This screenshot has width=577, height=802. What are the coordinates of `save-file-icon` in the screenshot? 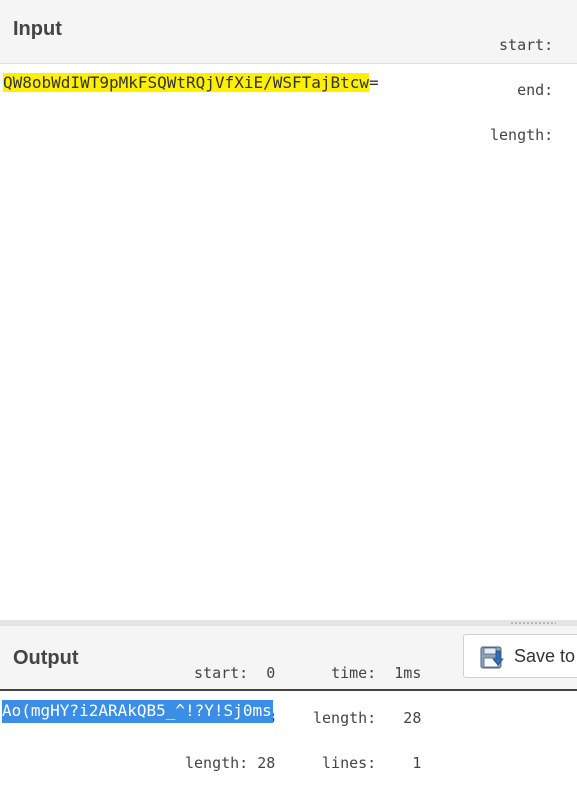 It's located at (492, 657).